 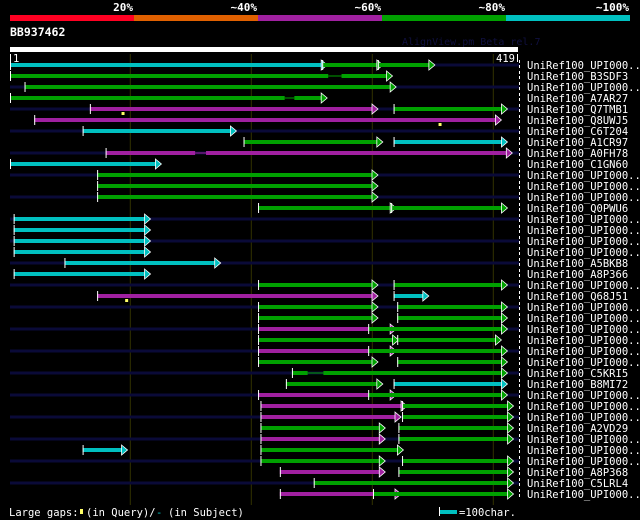 I want to click on hit-label: UniRef100_UPI000.., so click(x=583, y=495).